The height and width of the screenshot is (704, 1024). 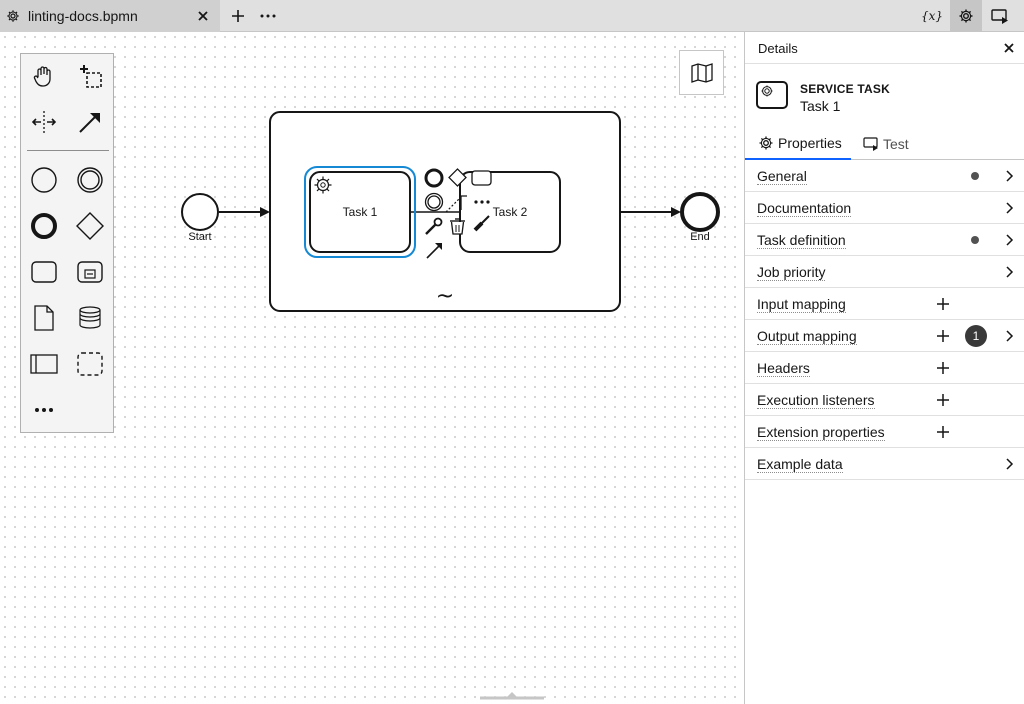 What do you see at coordinates (199, 237) in the screenshot?
I see `start-event-label: Start` at bounding box center [199, 237].